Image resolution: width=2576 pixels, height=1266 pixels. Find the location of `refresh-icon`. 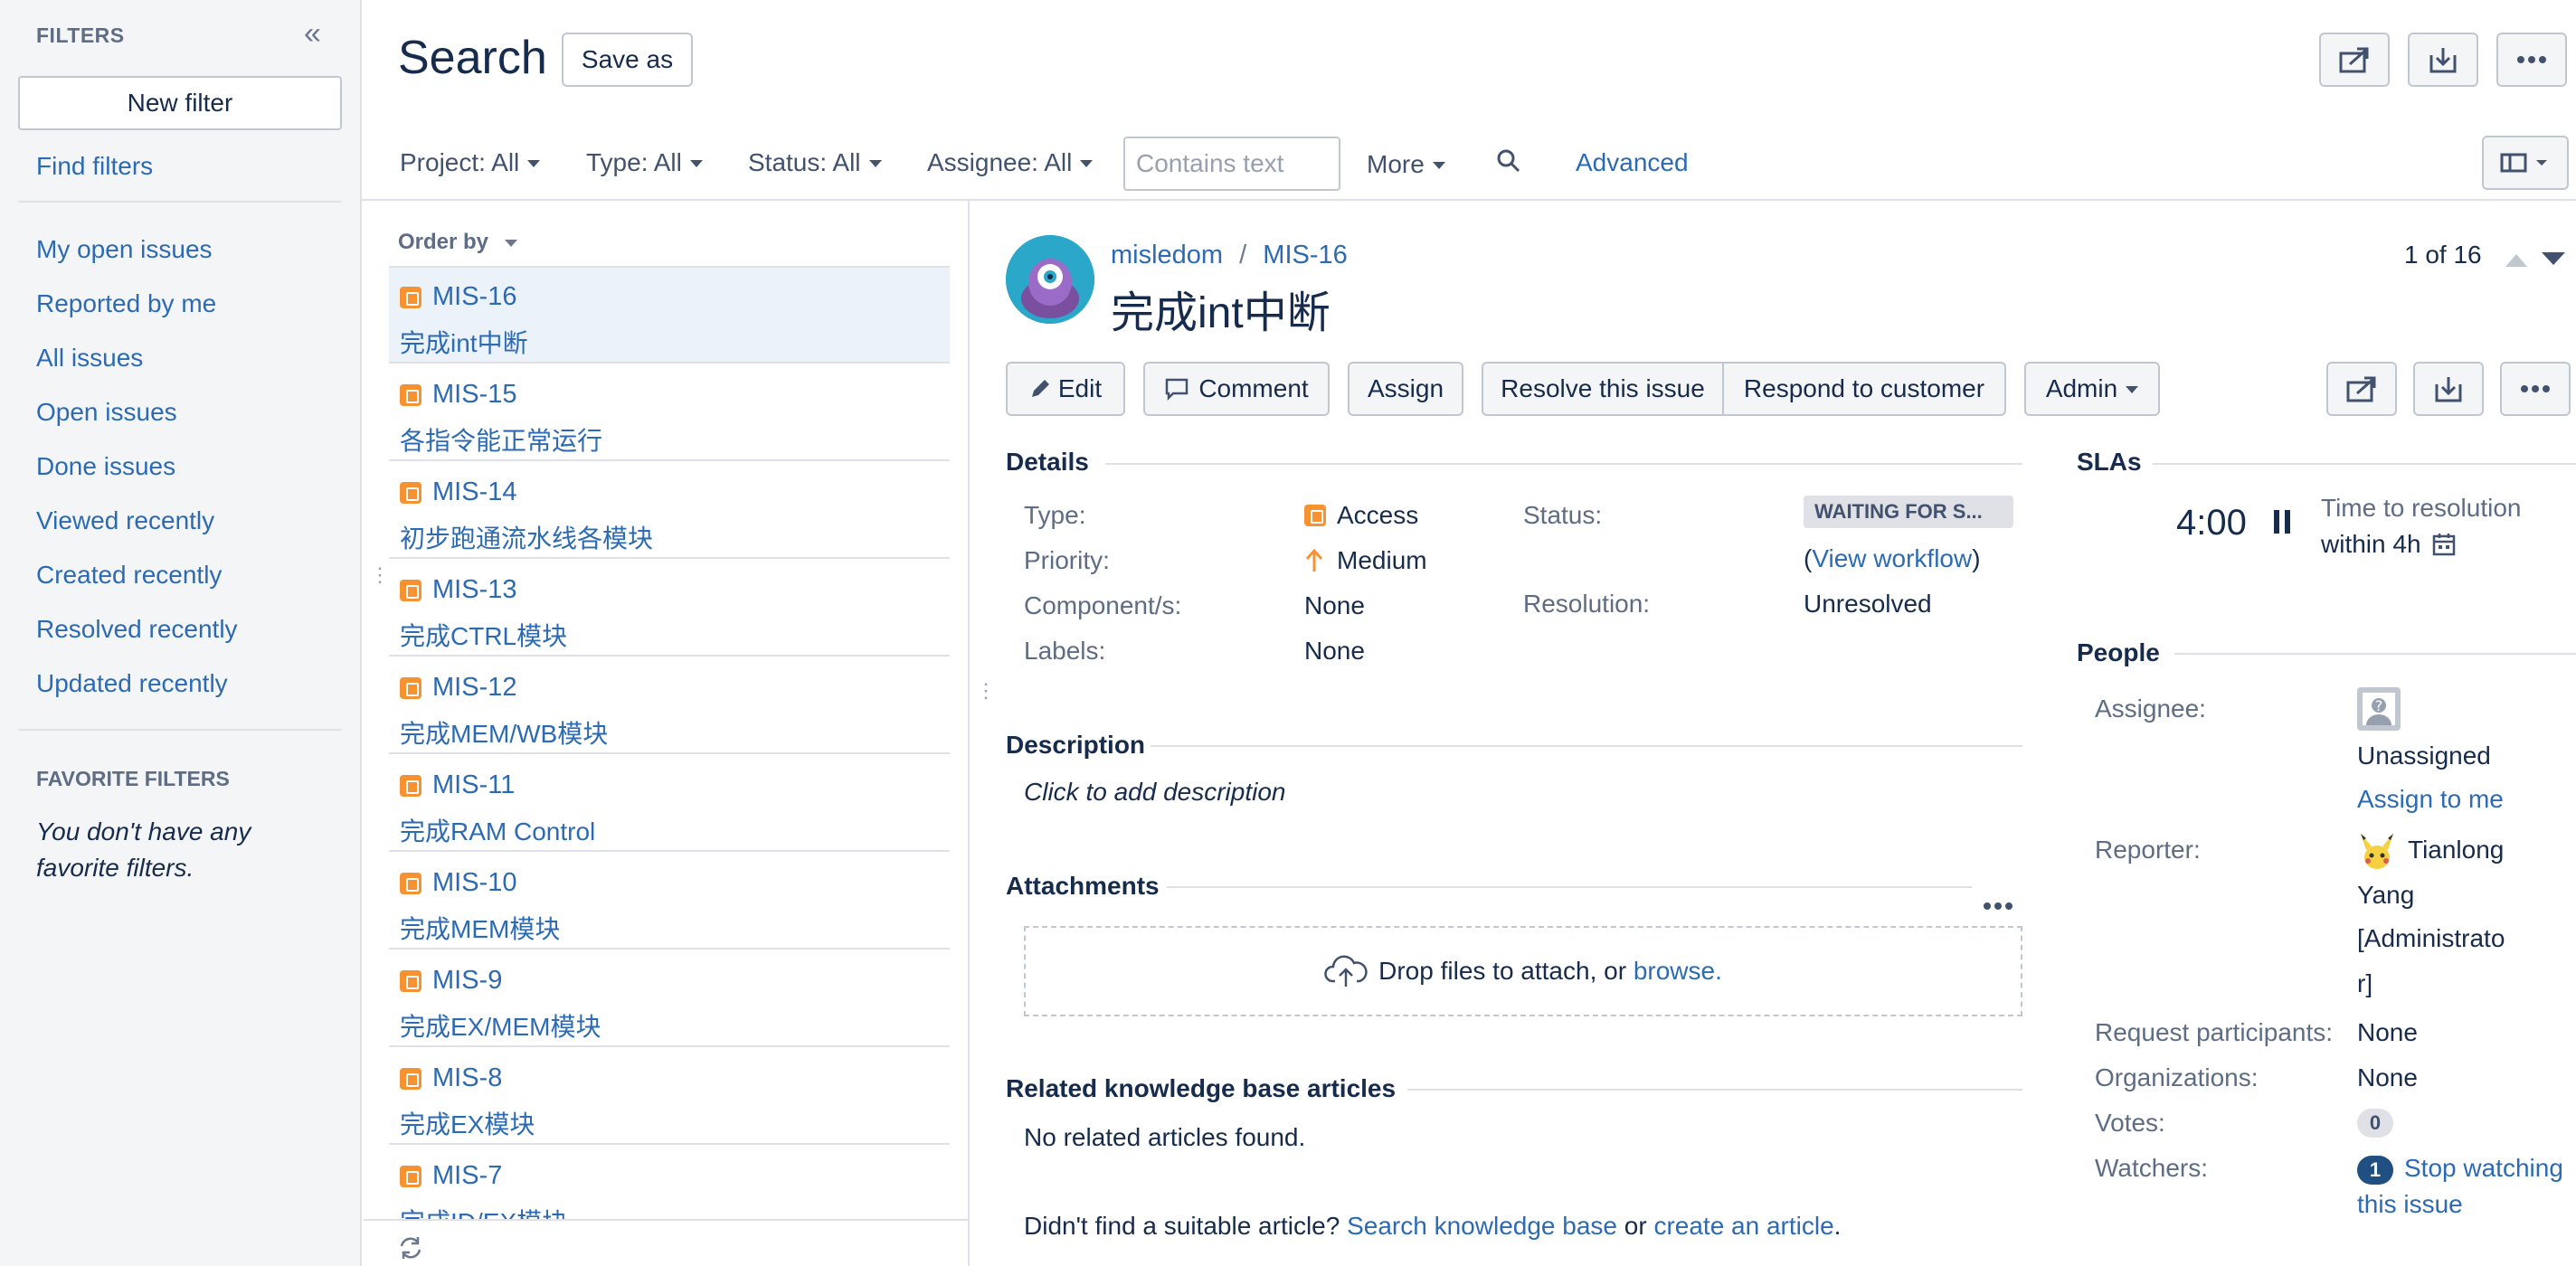

refresh-icon is located at coordinates (411, 1248).